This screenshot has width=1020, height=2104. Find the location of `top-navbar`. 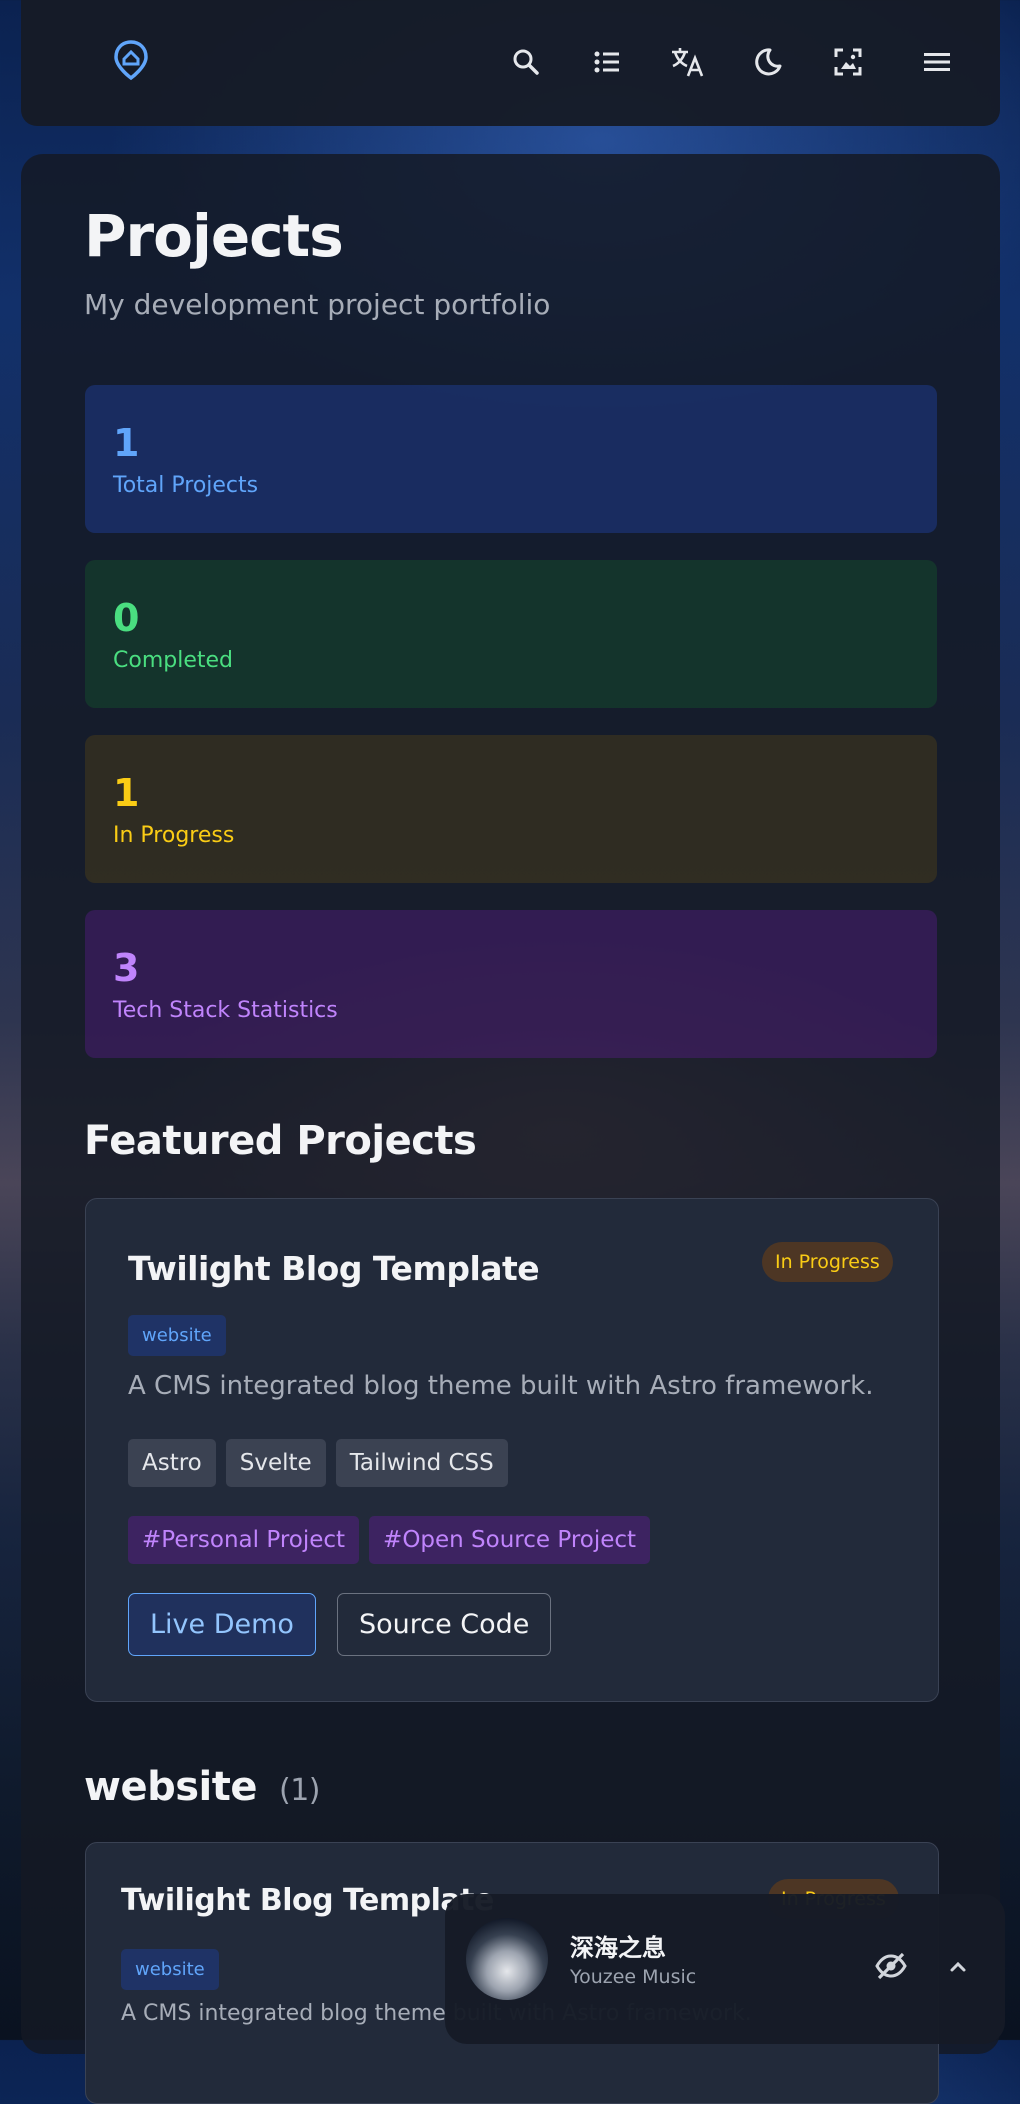

top-navbar is located at coordinates (510, 63).